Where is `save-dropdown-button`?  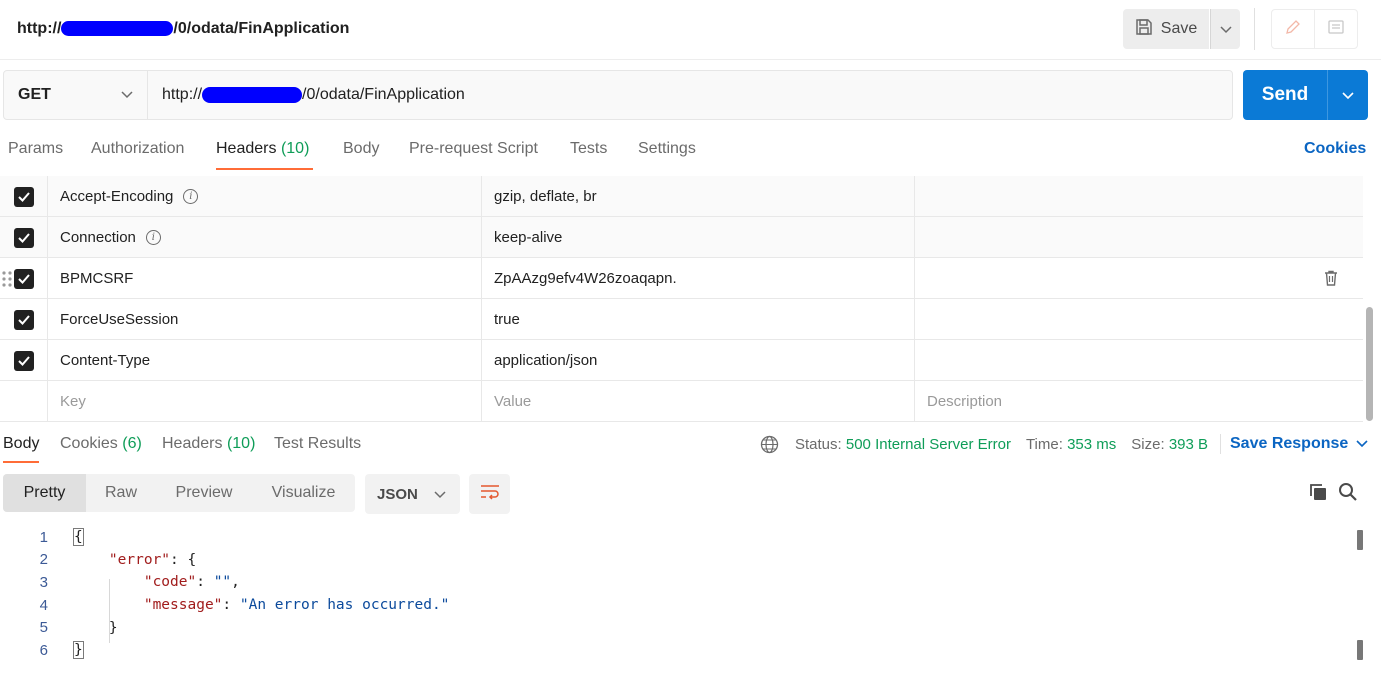
save-dropdown-button is located at coordinates (1225, 29).